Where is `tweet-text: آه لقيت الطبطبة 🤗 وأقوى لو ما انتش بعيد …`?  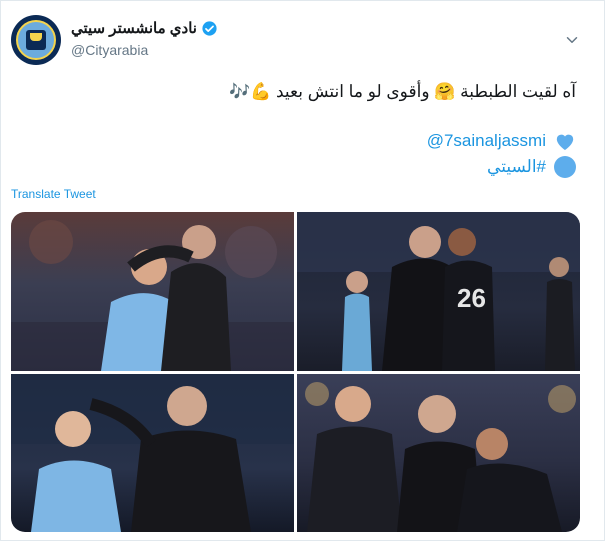 tweet-text: آه لقيت الطبطبة 🤗 وأقوى لو ما انتش بعيد … is located at coordinates (402, 91).